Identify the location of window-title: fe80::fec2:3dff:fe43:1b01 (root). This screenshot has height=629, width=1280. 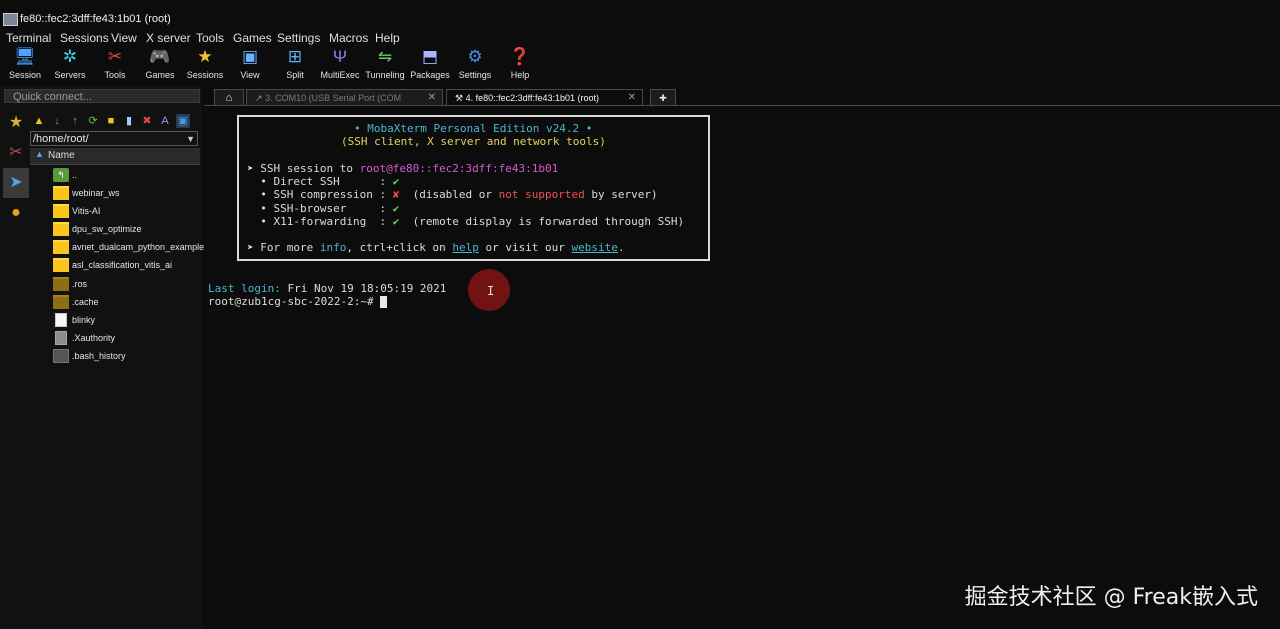
(95, 19).